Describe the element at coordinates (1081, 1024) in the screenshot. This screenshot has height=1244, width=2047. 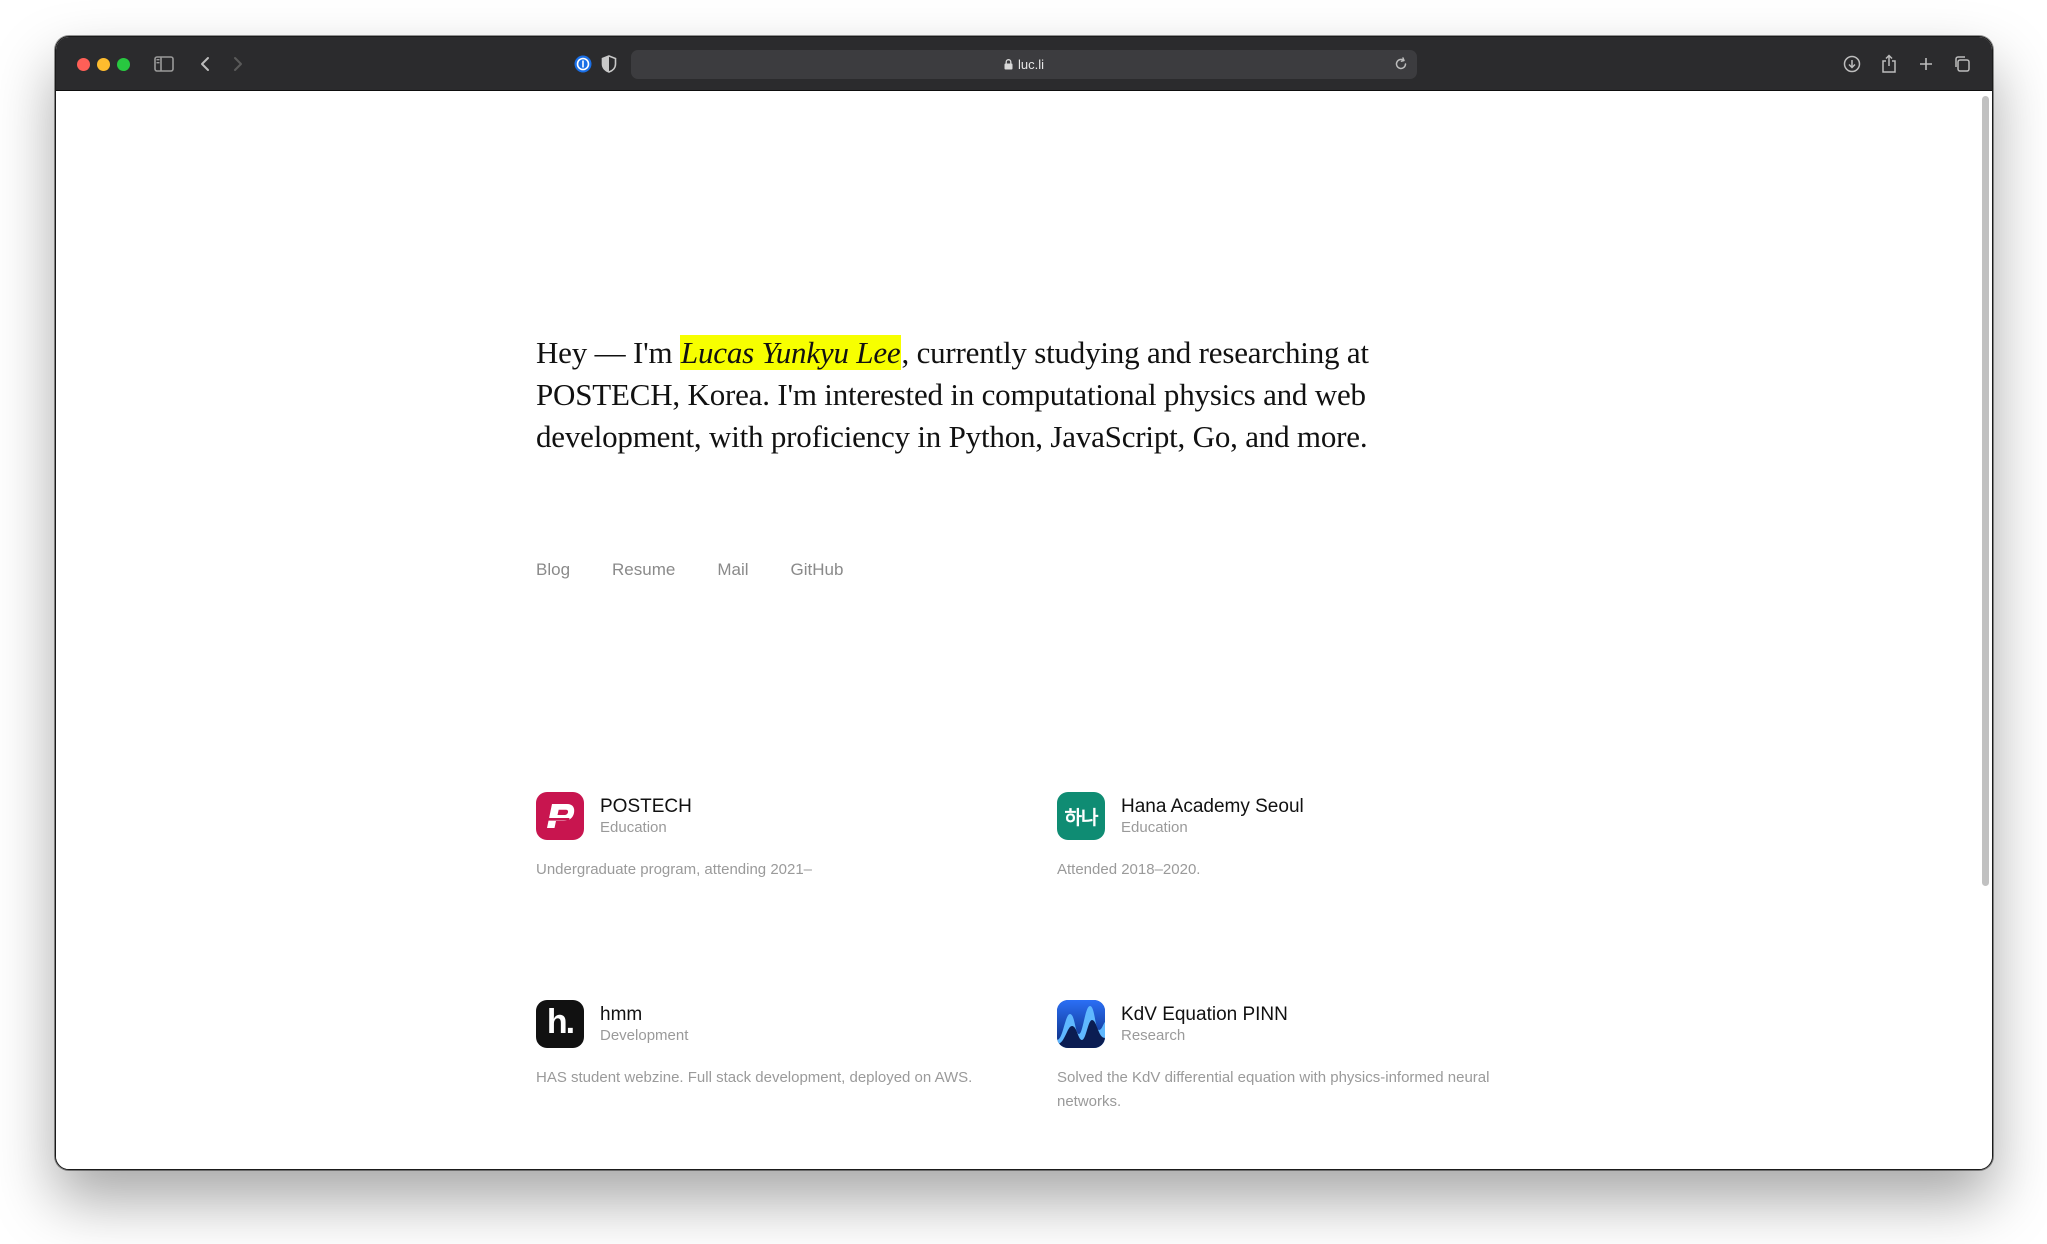
I see `kdv-wave-icon` at that location.